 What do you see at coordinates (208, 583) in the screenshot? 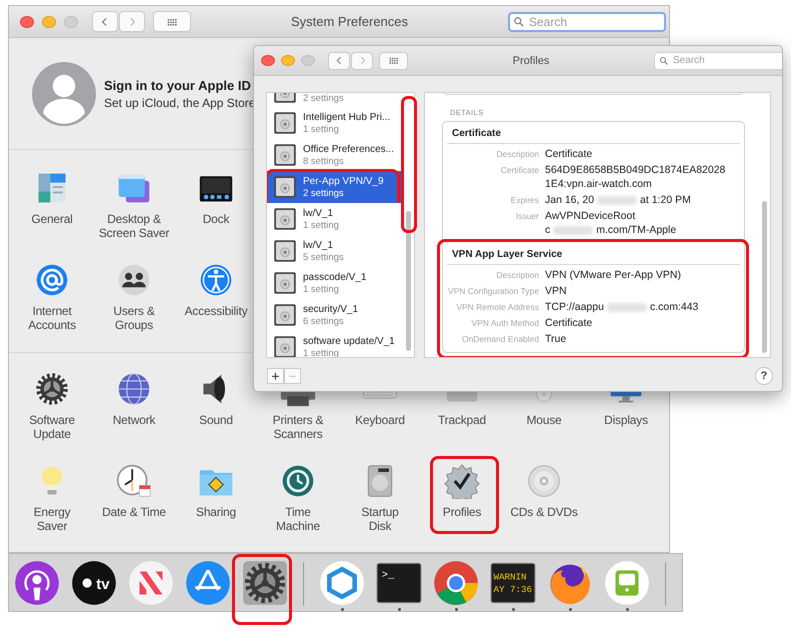
I see `app-store-icon` at bounding box center [208, 583].